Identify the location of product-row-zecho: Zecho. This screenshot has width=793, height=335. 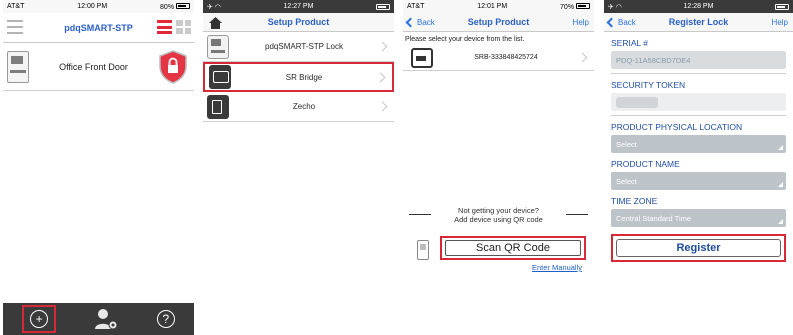
(298, 107).